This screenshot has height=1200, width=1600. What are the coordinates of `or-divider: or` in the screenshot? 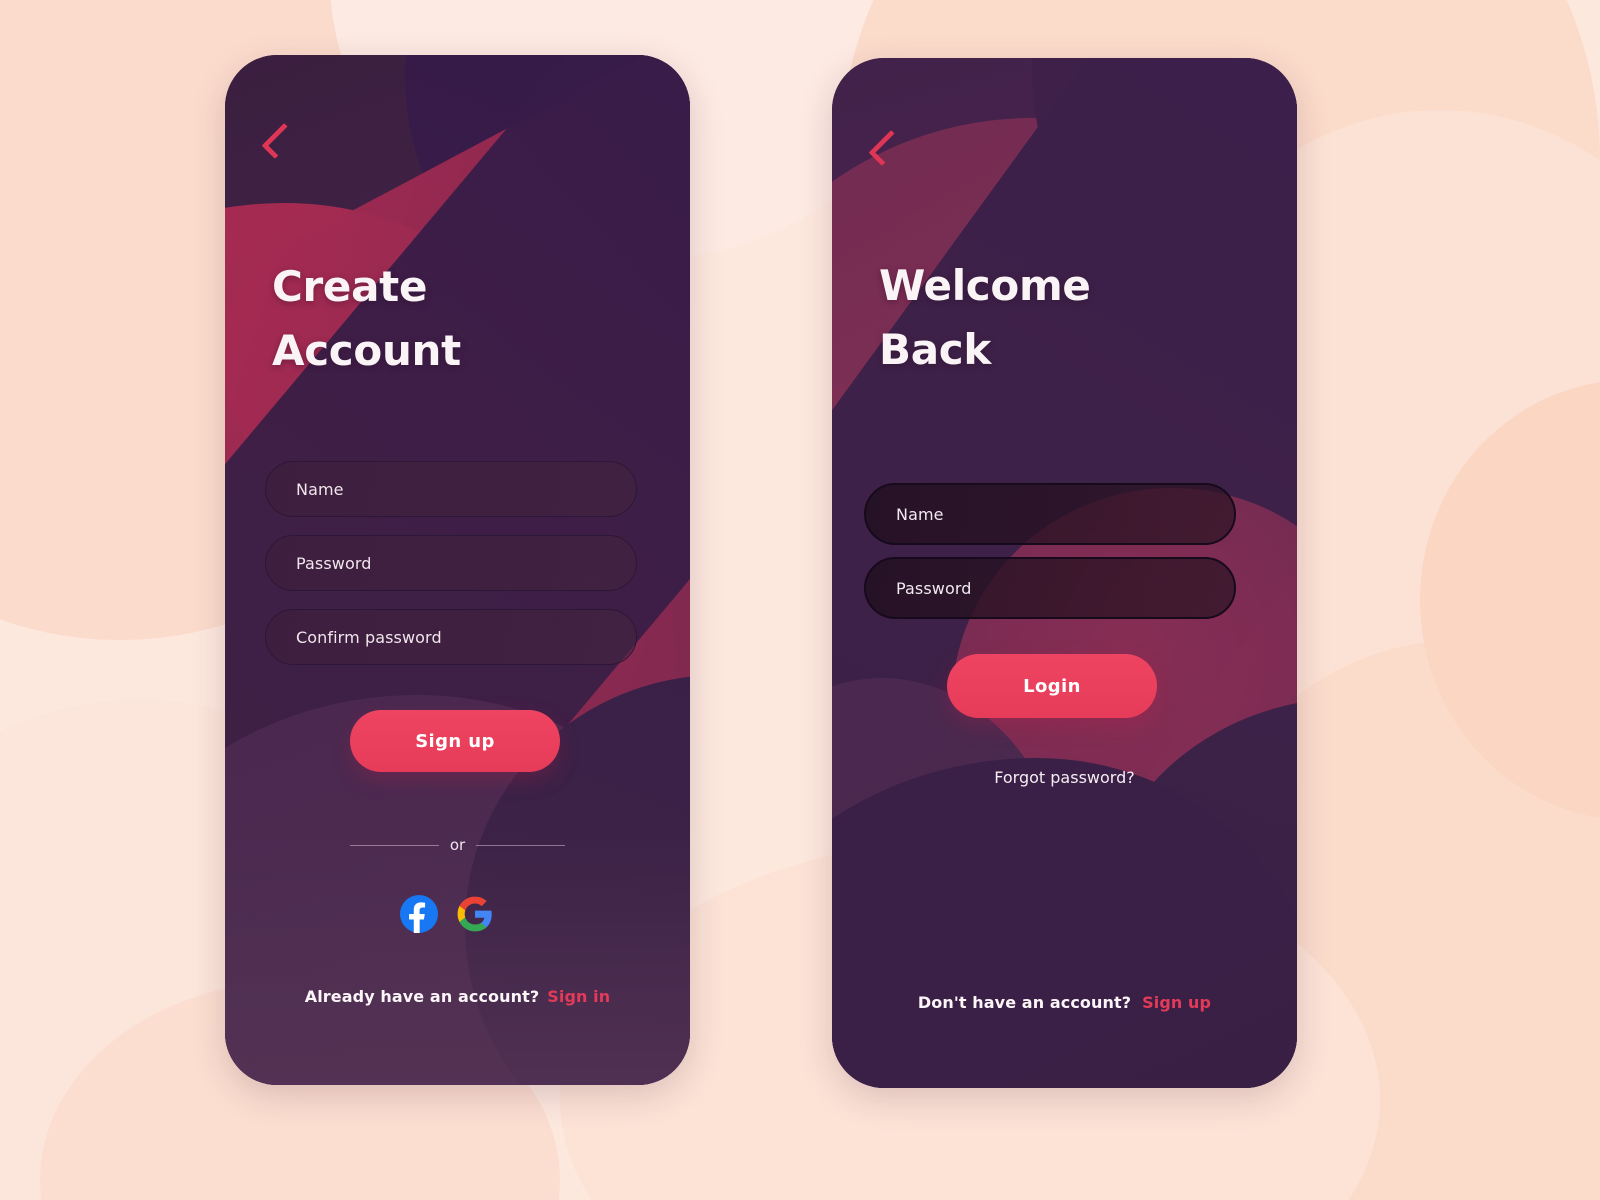 It's located at (458, 845).